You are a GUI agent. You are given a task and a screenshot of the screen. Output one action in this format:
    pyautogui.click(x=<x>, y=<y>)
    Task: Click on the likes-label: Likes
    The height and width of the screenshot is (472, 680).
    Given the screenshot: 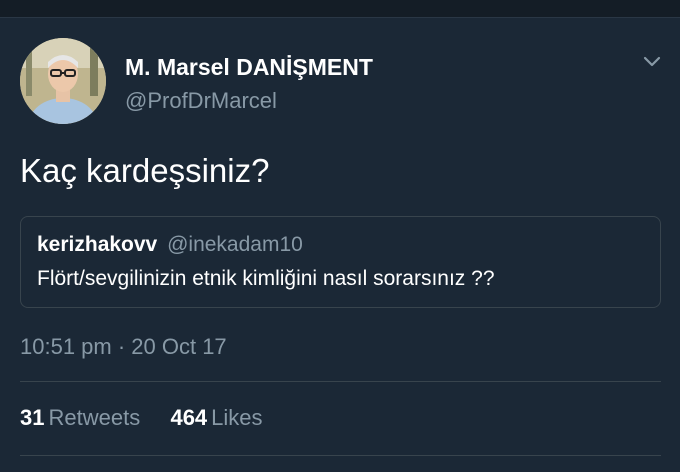 What is the action you would take?
    pyautogui.click(x=237, y=417)
    